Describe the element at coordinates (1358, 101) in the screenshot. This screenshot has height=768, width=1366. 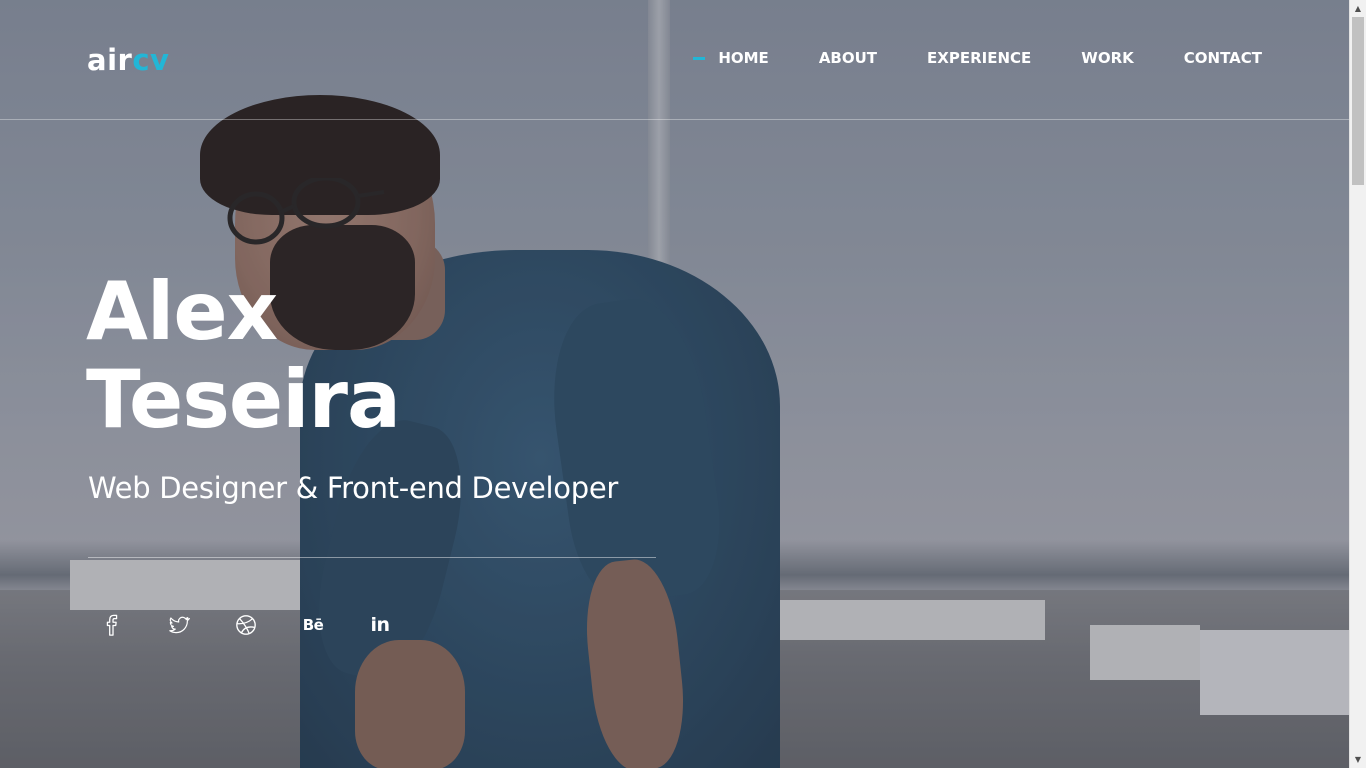
I see `scroll-thumb` at that location.